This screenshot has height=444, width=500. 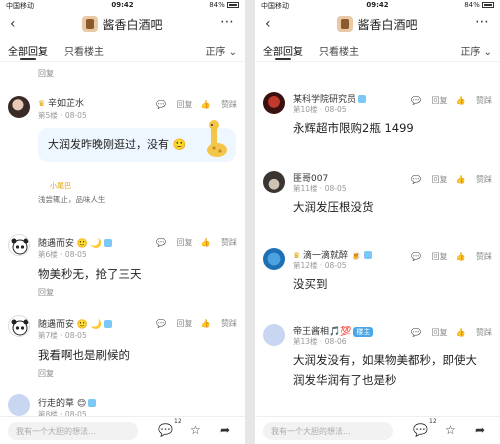 I want to click on signature-text: 浅尝辄止，品味人生, so click(x=72, y=199).